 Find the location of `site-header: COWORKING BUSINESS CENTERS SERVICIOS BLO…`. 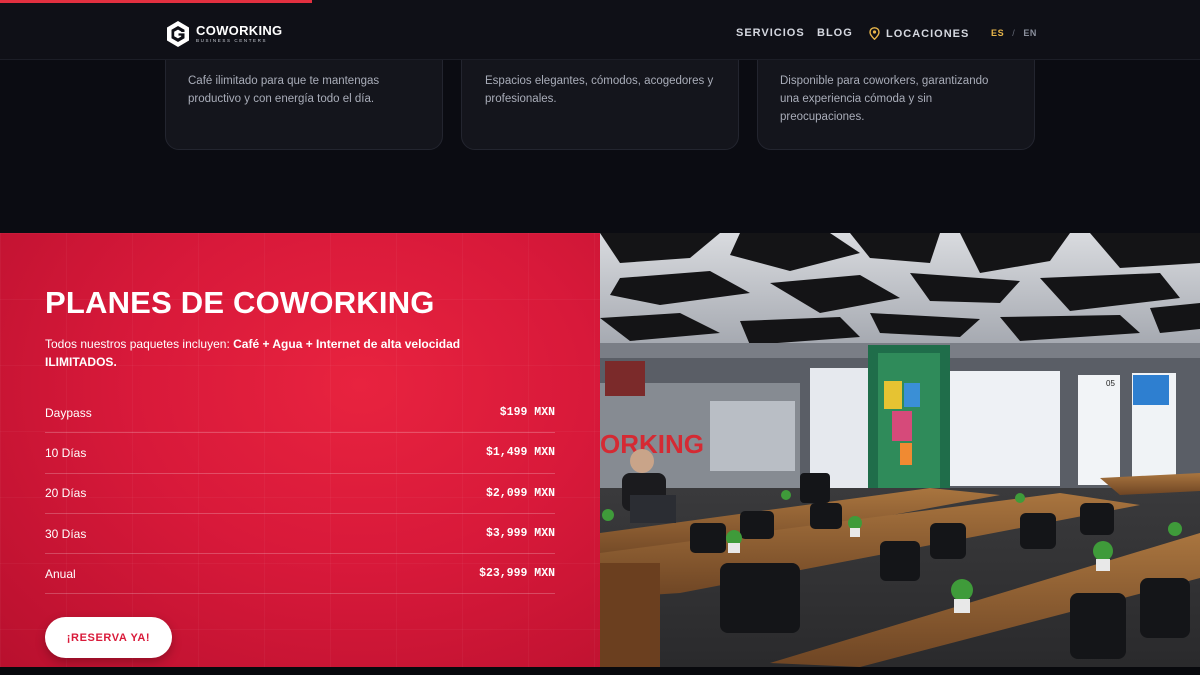

site-header: COWORKING BUSINESS CENTERS SERVICIOS BLO… is located at coordinates (600, 30).